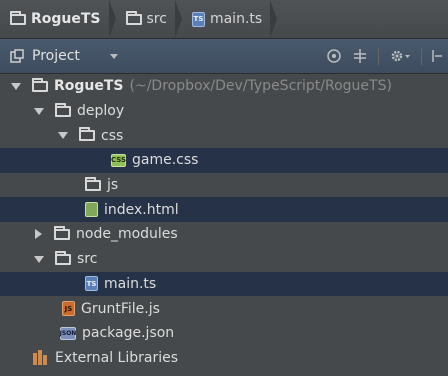 This screenshot has width=448, height=376. I want to click on html-file-icon, so click(91, 210).